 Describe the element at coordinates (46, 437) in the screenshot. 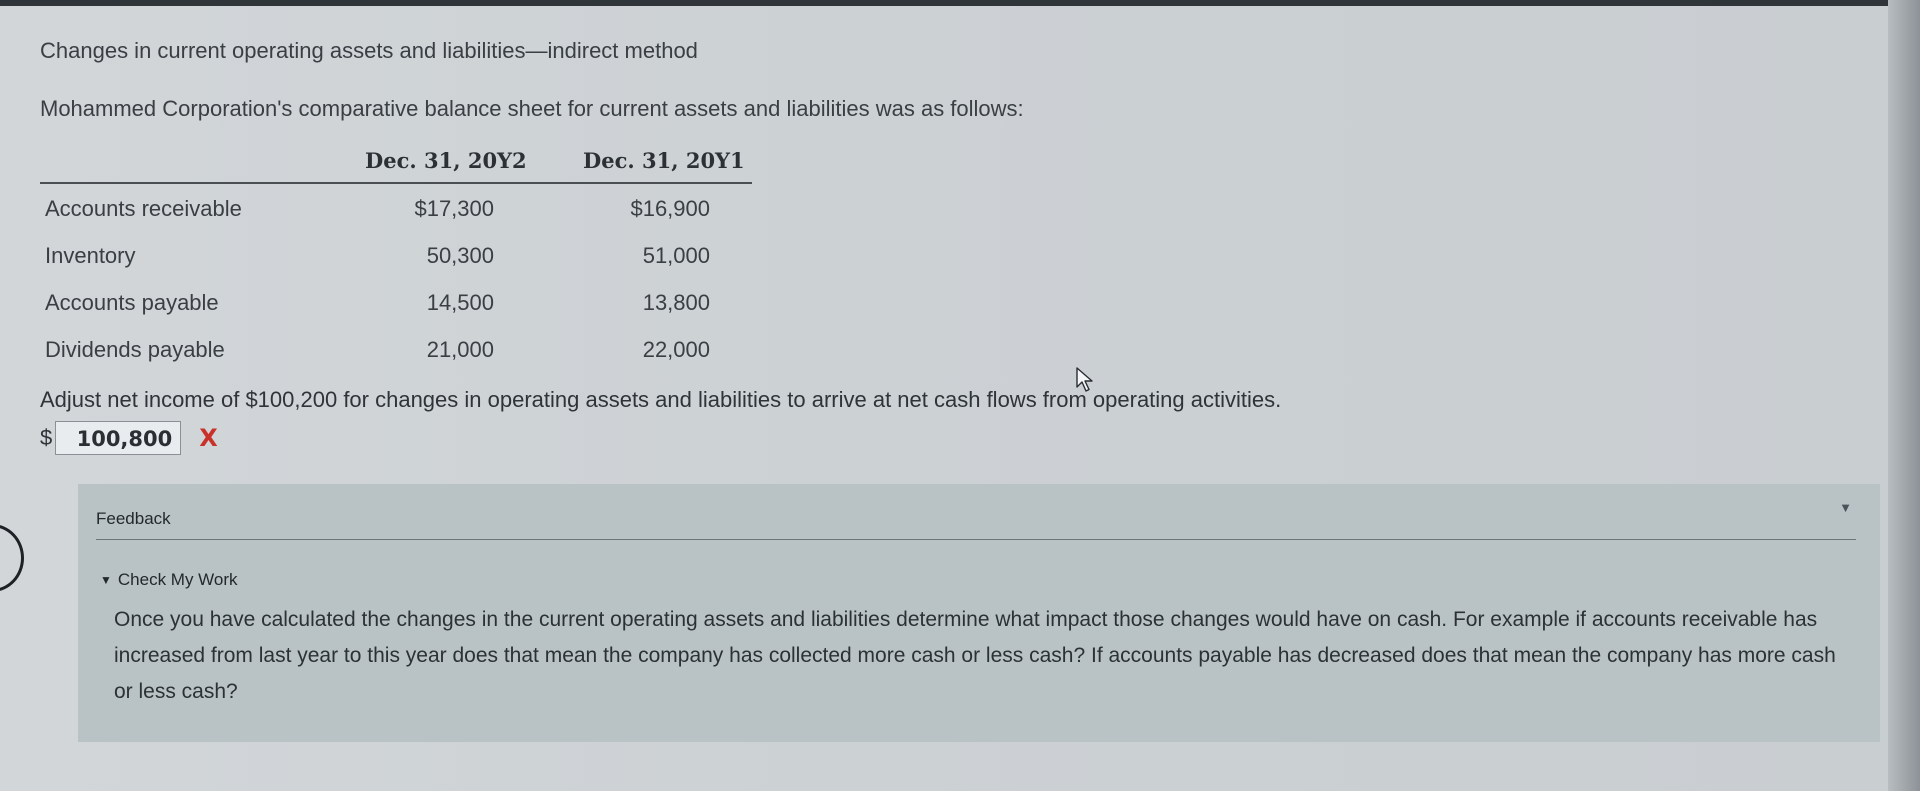

I see `currency-symbol: $` at that location.